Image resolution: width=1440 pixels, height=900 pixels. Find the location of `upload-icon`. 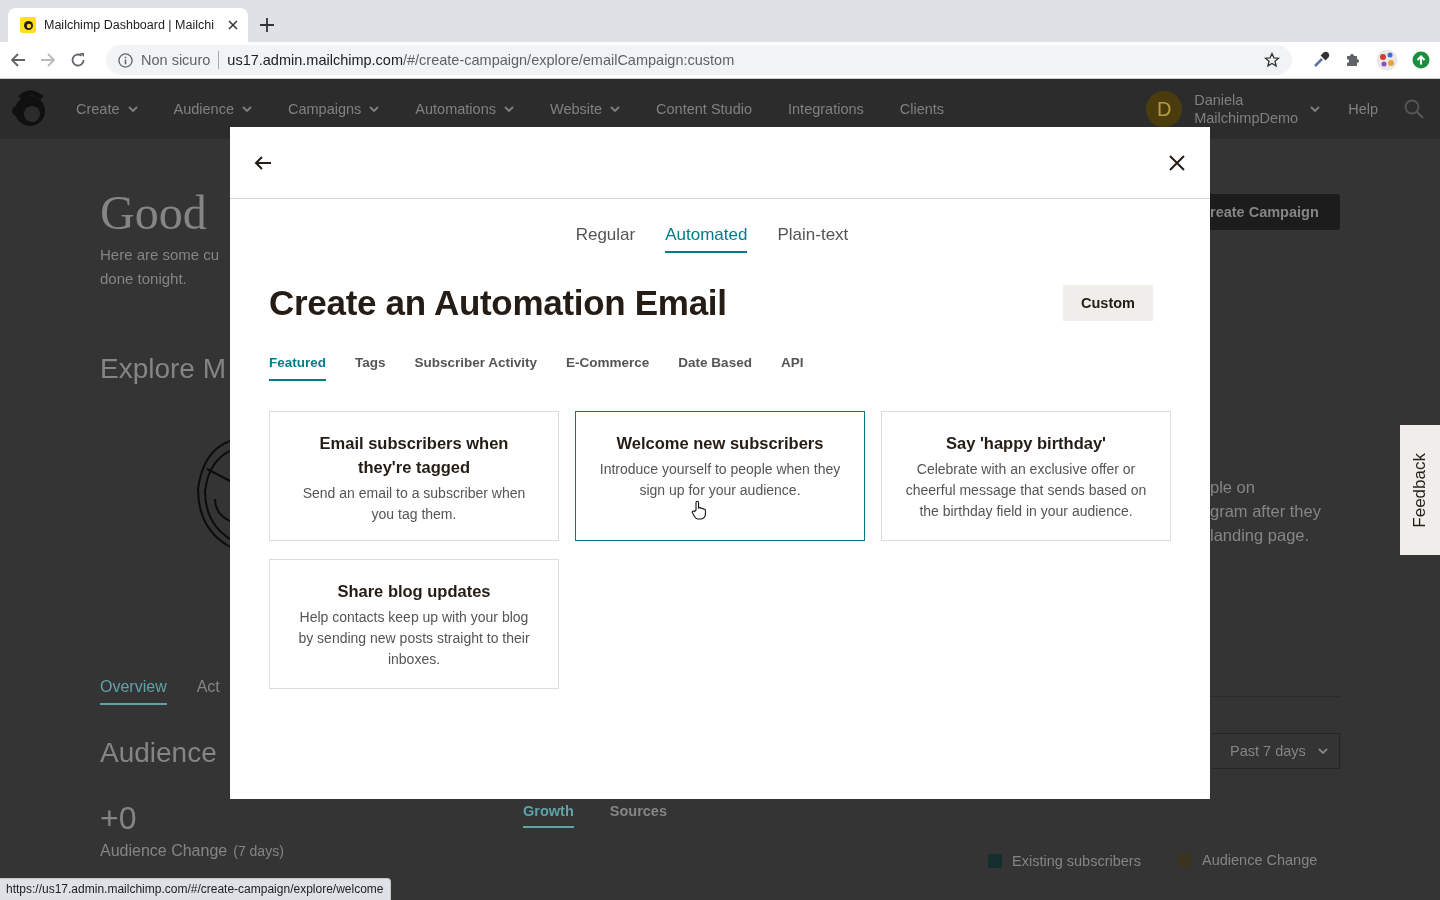

upload-icon is located at coordinates (1421, 60).